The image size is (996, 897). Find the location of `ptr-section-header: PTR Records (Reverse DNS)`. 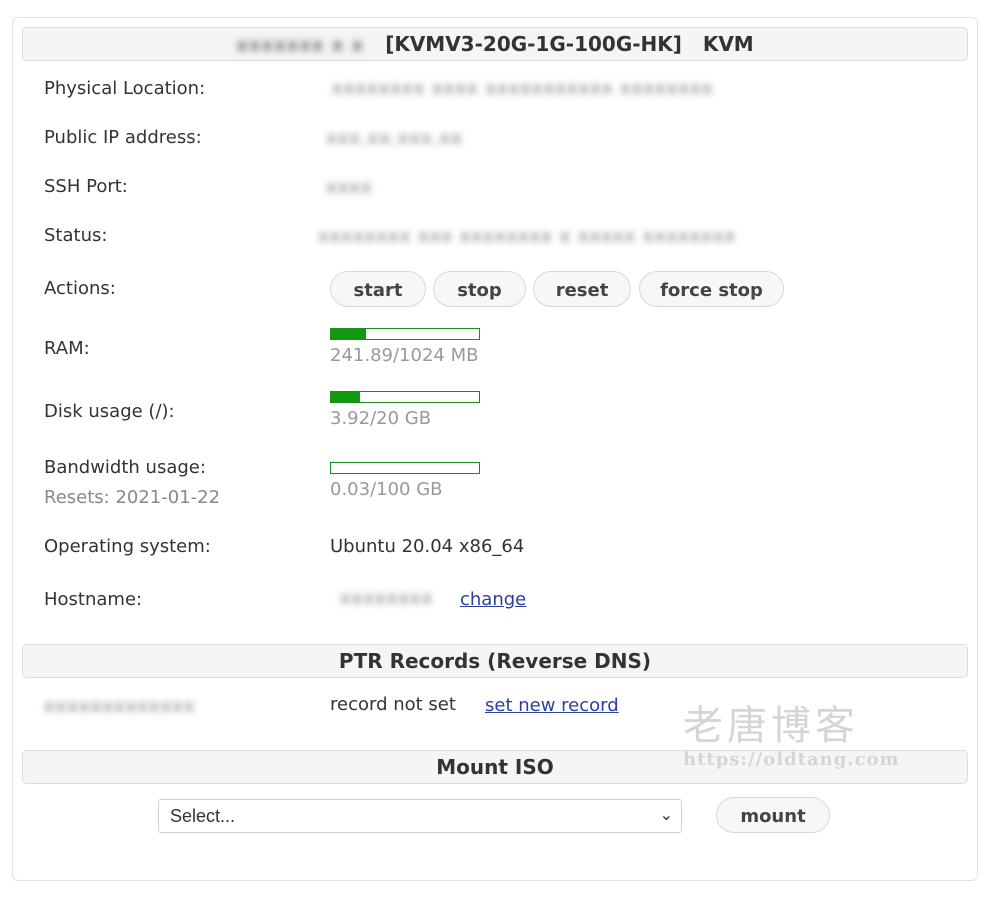

ptr-section-header: PTR Records (Reverse DNS) is located at coordinates (495, 661).